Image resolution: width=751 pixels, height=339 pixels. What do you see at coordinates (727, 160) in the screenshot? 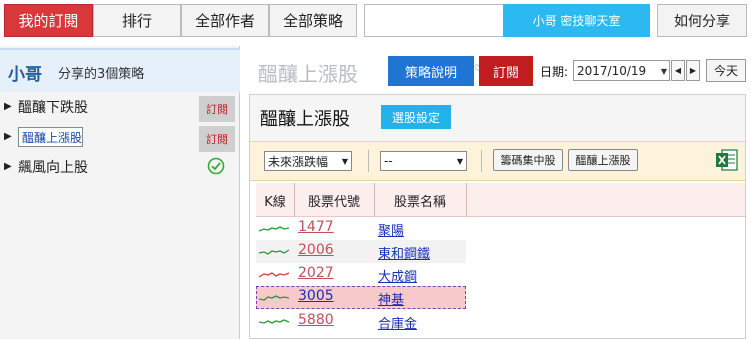
I see `excel-export-icon` at bounding box center [727, 160].